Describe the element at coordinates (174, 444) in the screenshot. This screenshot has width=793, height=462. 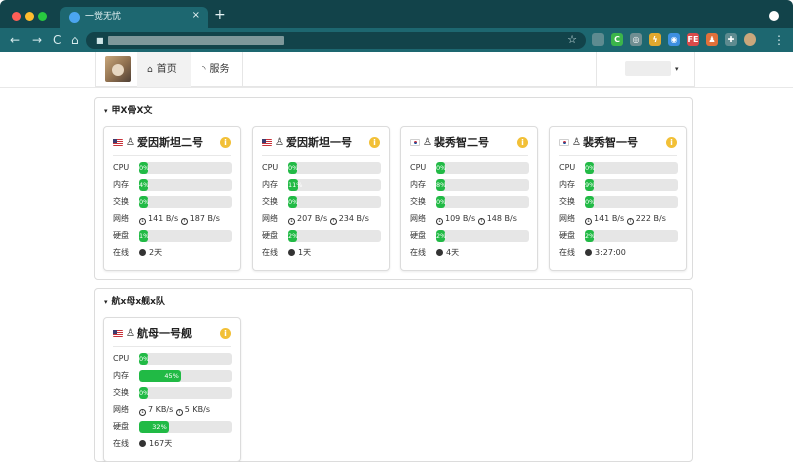
I see `uptime-row: 在线 167天` at that location.